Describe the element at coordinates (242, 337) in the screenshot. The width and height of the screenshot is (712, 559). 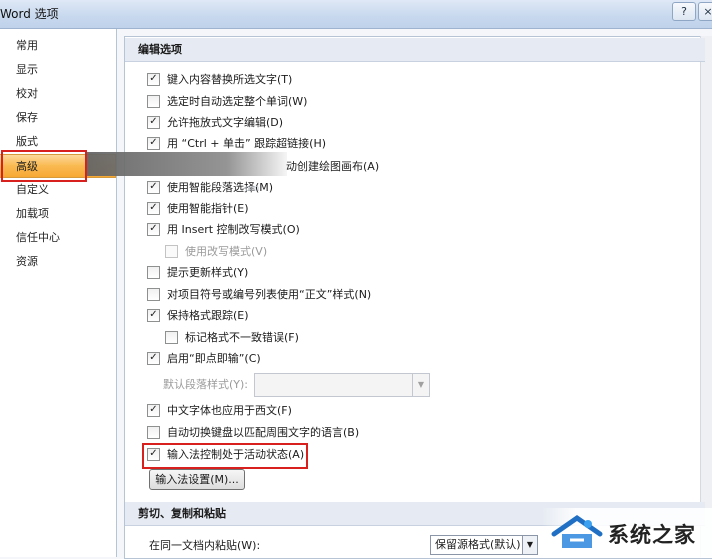
I see `option-label: 标记格式不一致错误(F)` at that location.